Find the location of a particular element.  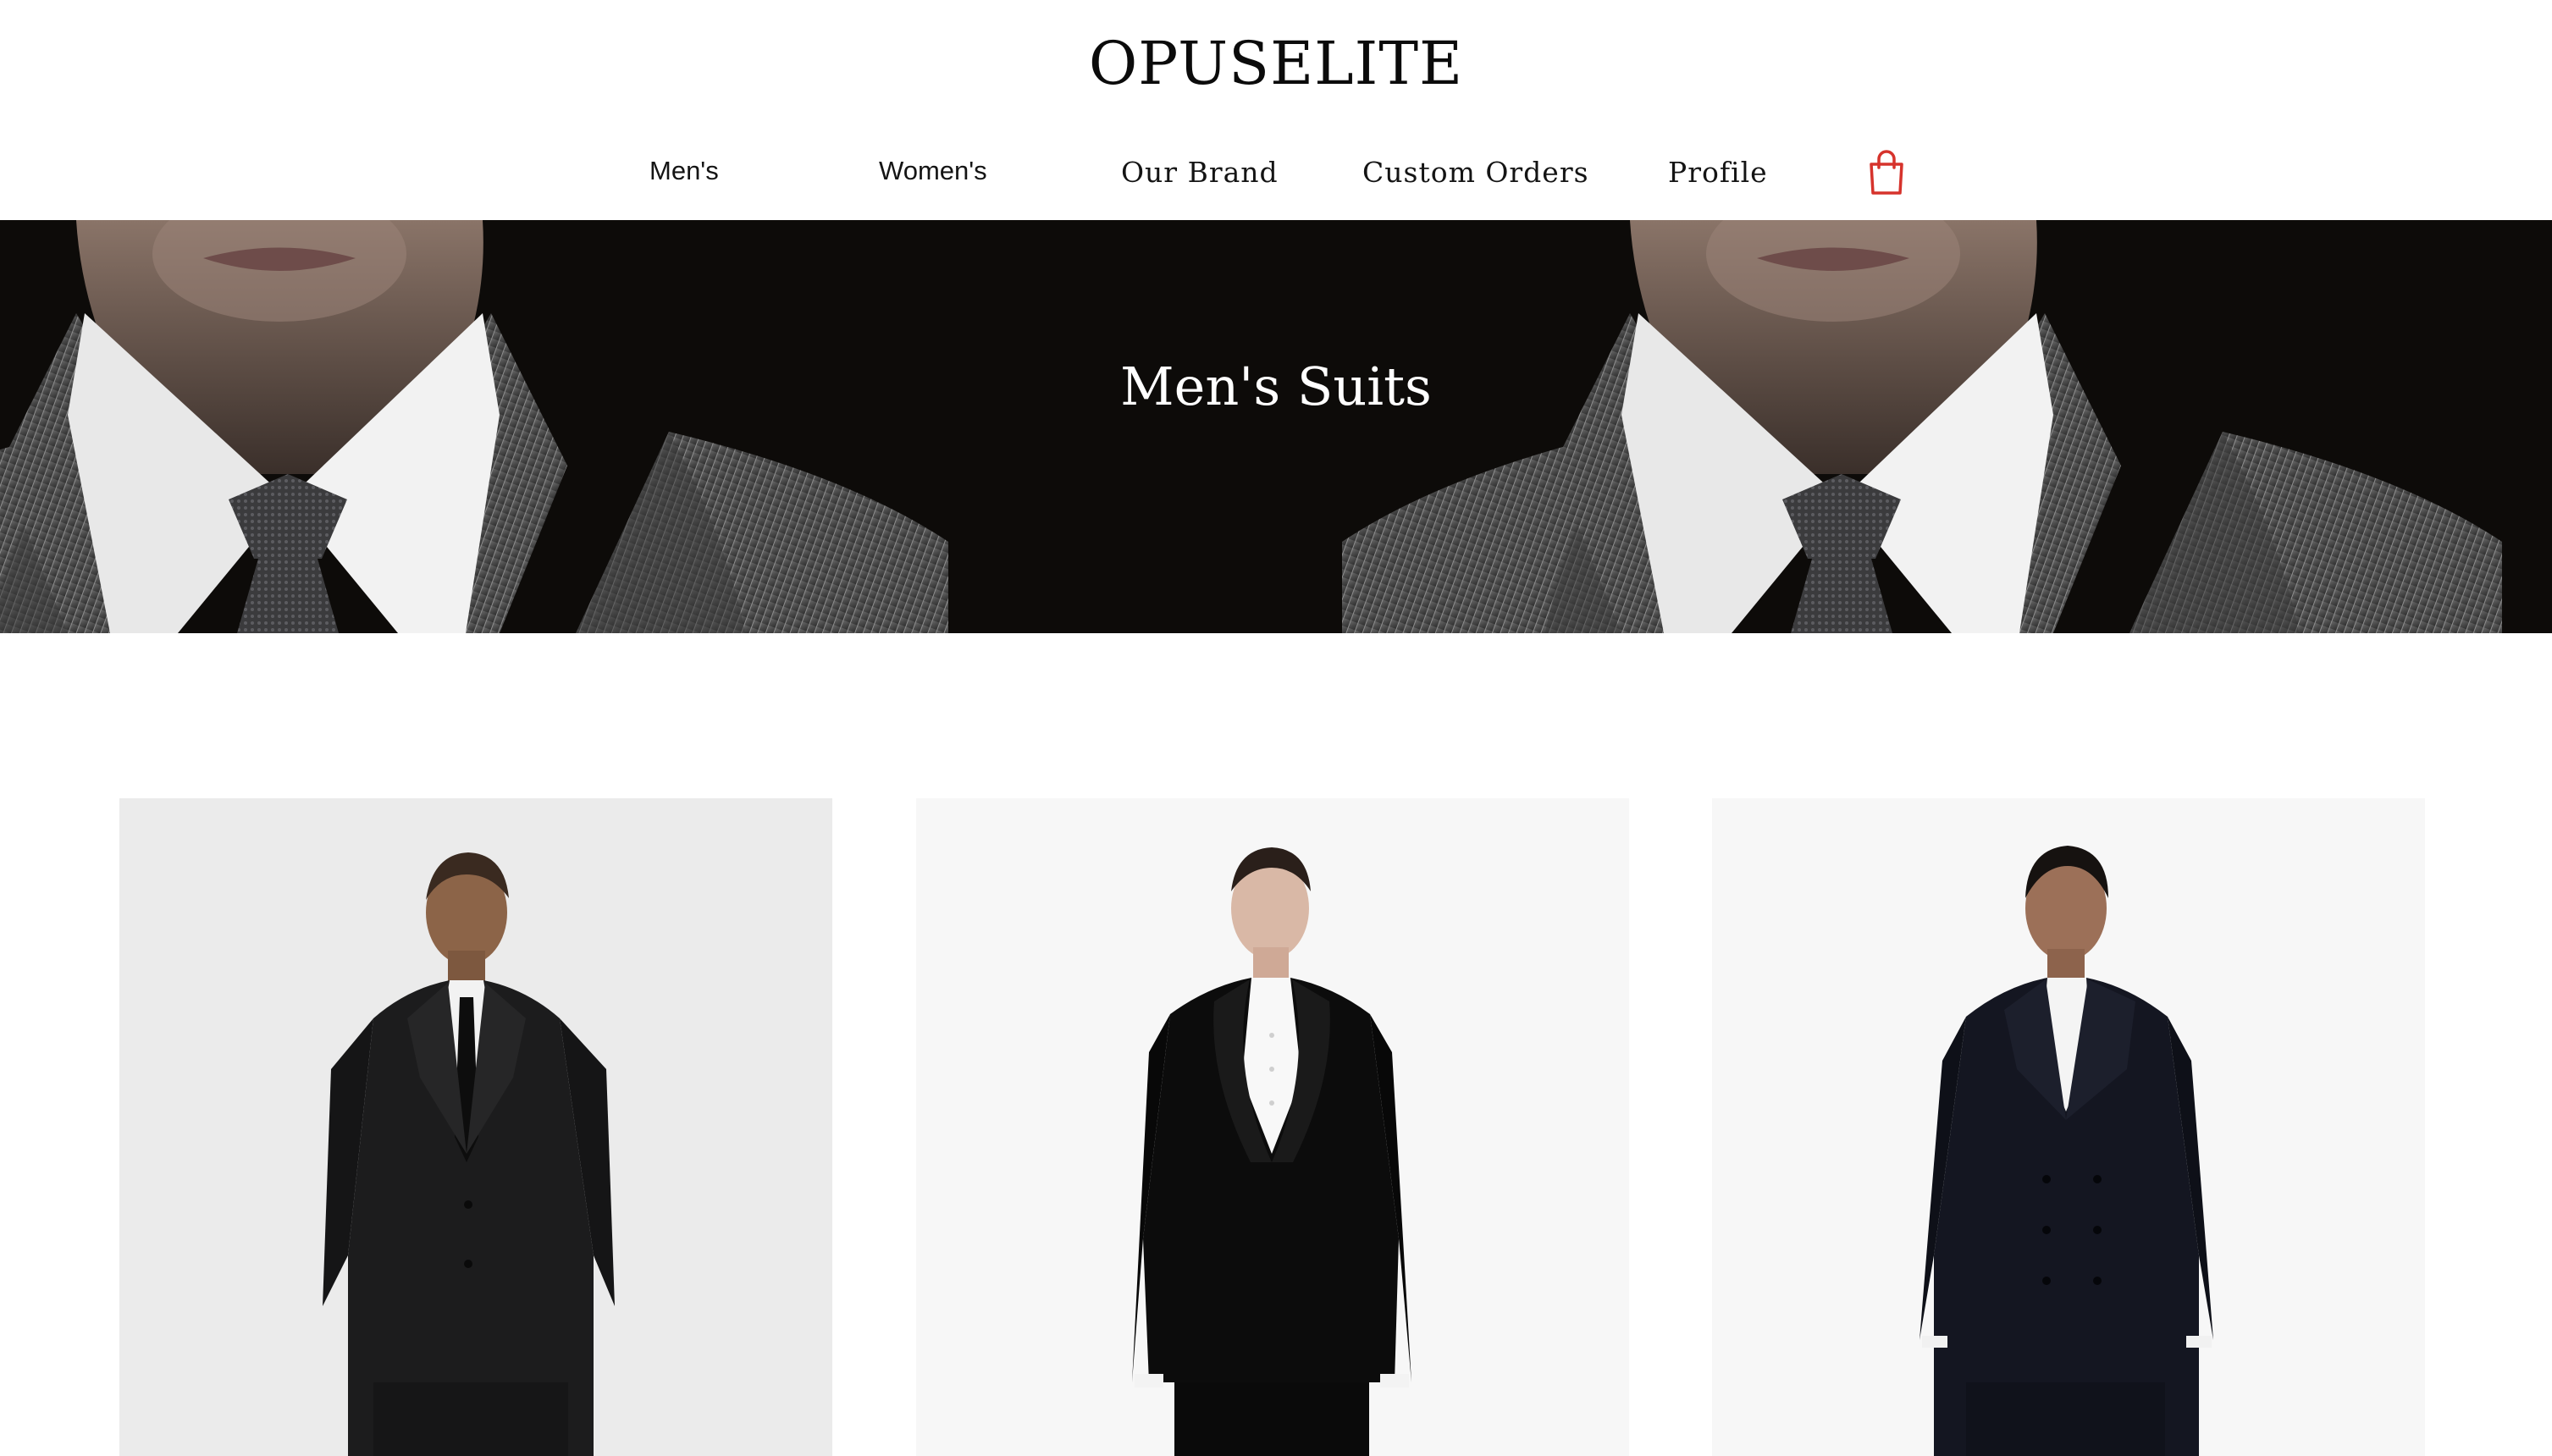

nav-profile: Profile is located at coordinates (1718, 172).